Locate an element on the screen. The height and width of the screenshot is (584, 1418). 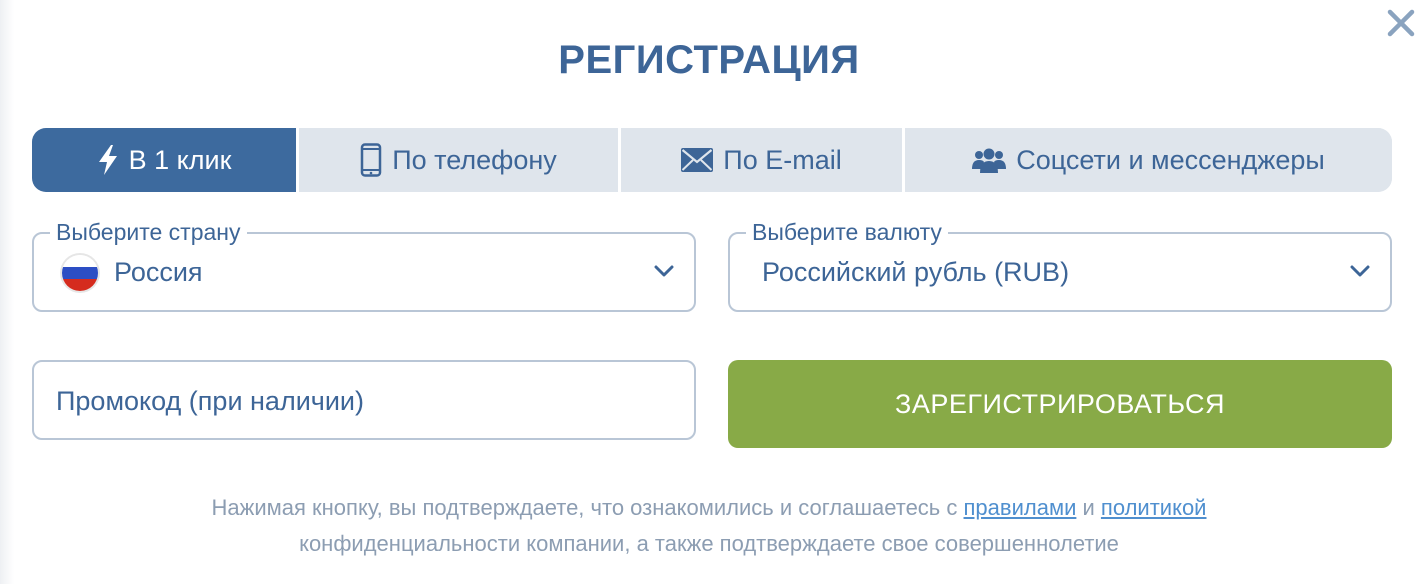
tab-label: В 1 клик is located at coordinates (180, 159).